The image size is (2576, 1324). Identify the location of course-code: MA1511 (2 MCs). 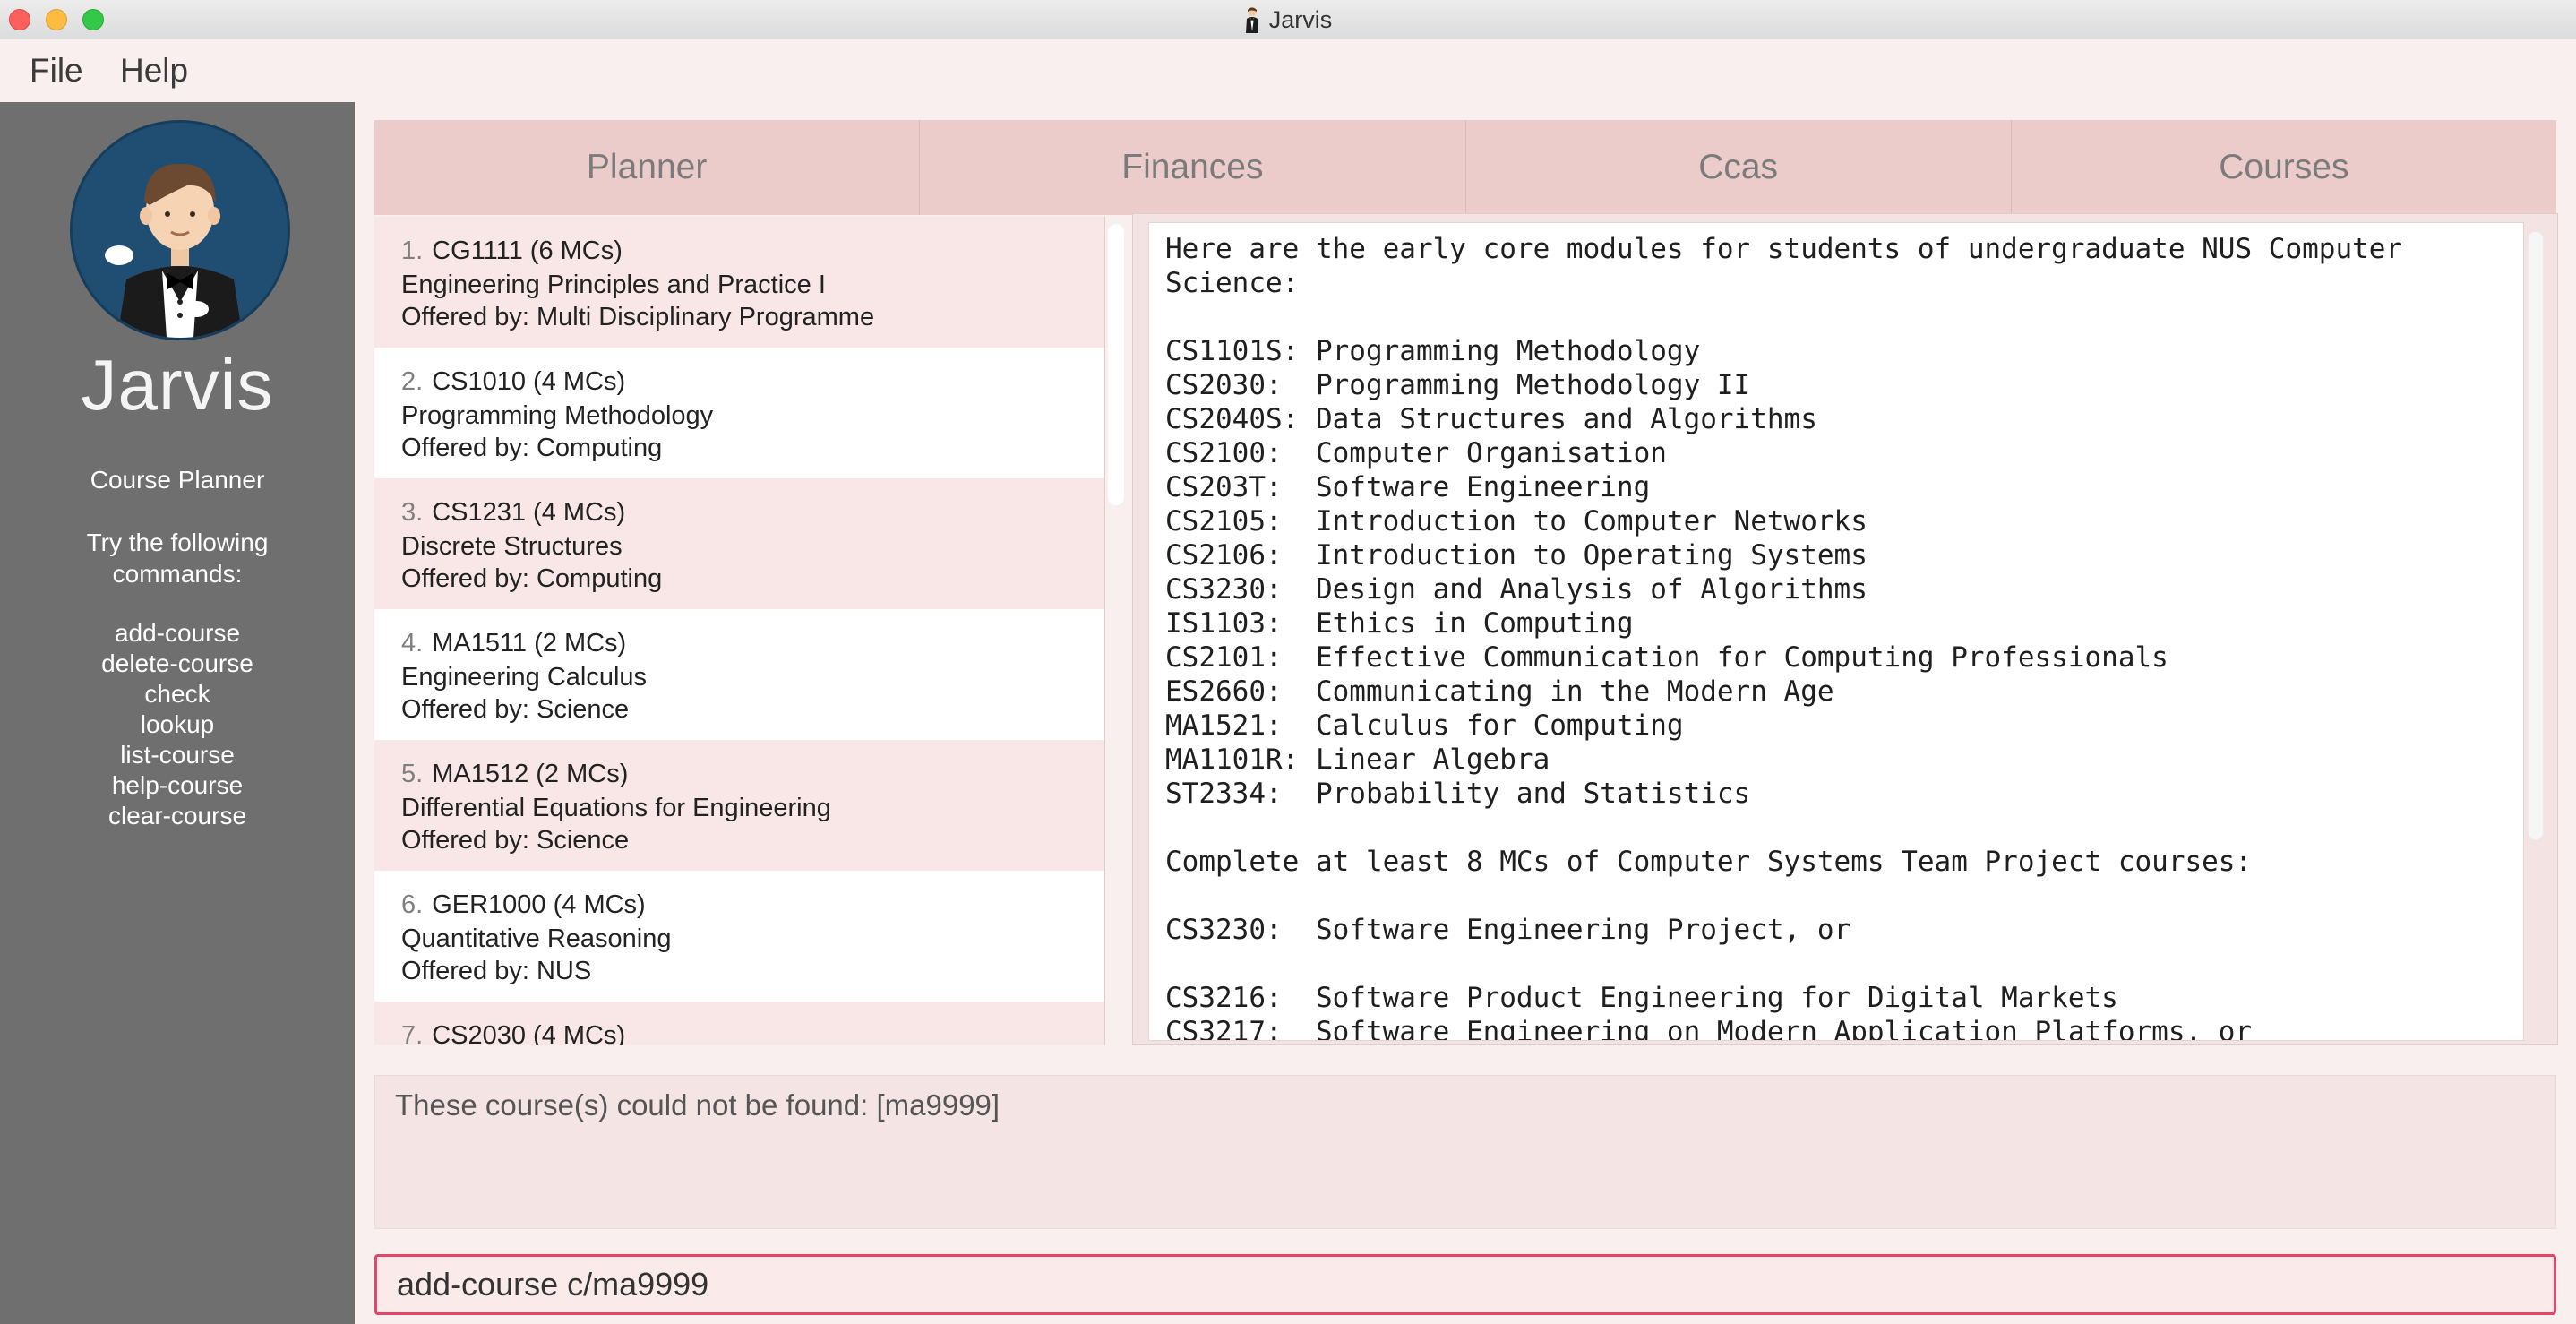
(529, 643).